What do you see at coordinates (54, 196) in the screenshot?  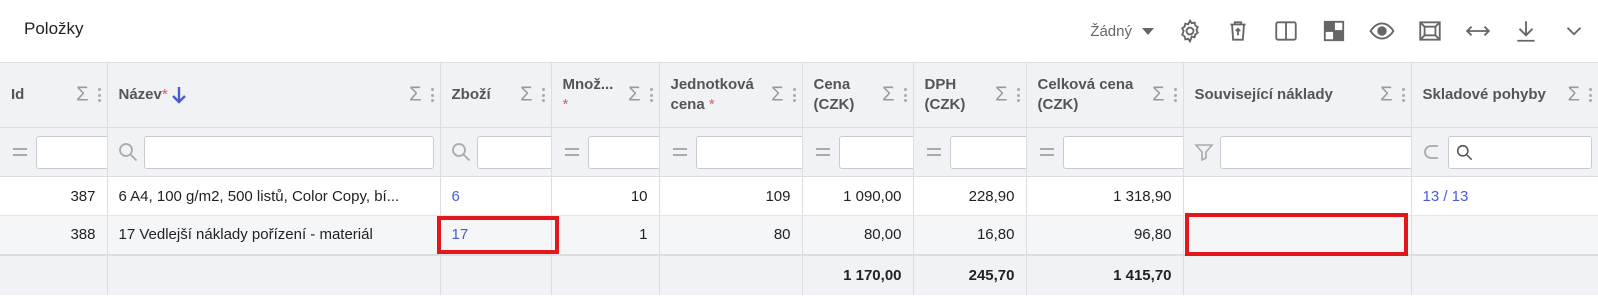 I see `cell-id: 387` at bounding box center [54, 196].